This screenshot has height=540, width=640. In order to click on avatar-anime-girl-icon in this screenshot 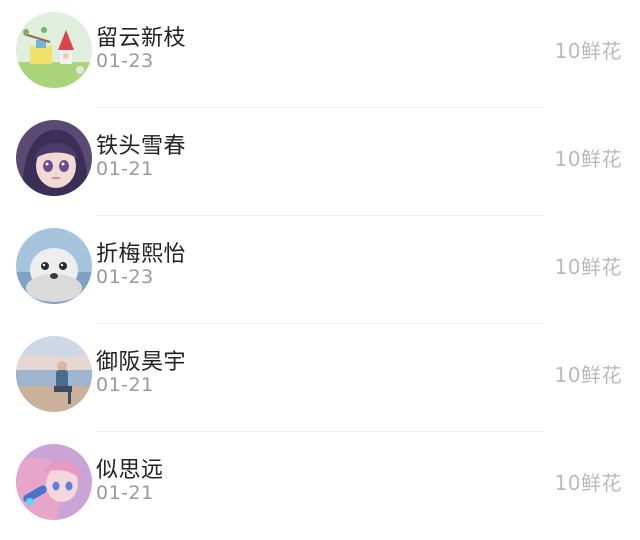, I will do `click(54, 158)`.